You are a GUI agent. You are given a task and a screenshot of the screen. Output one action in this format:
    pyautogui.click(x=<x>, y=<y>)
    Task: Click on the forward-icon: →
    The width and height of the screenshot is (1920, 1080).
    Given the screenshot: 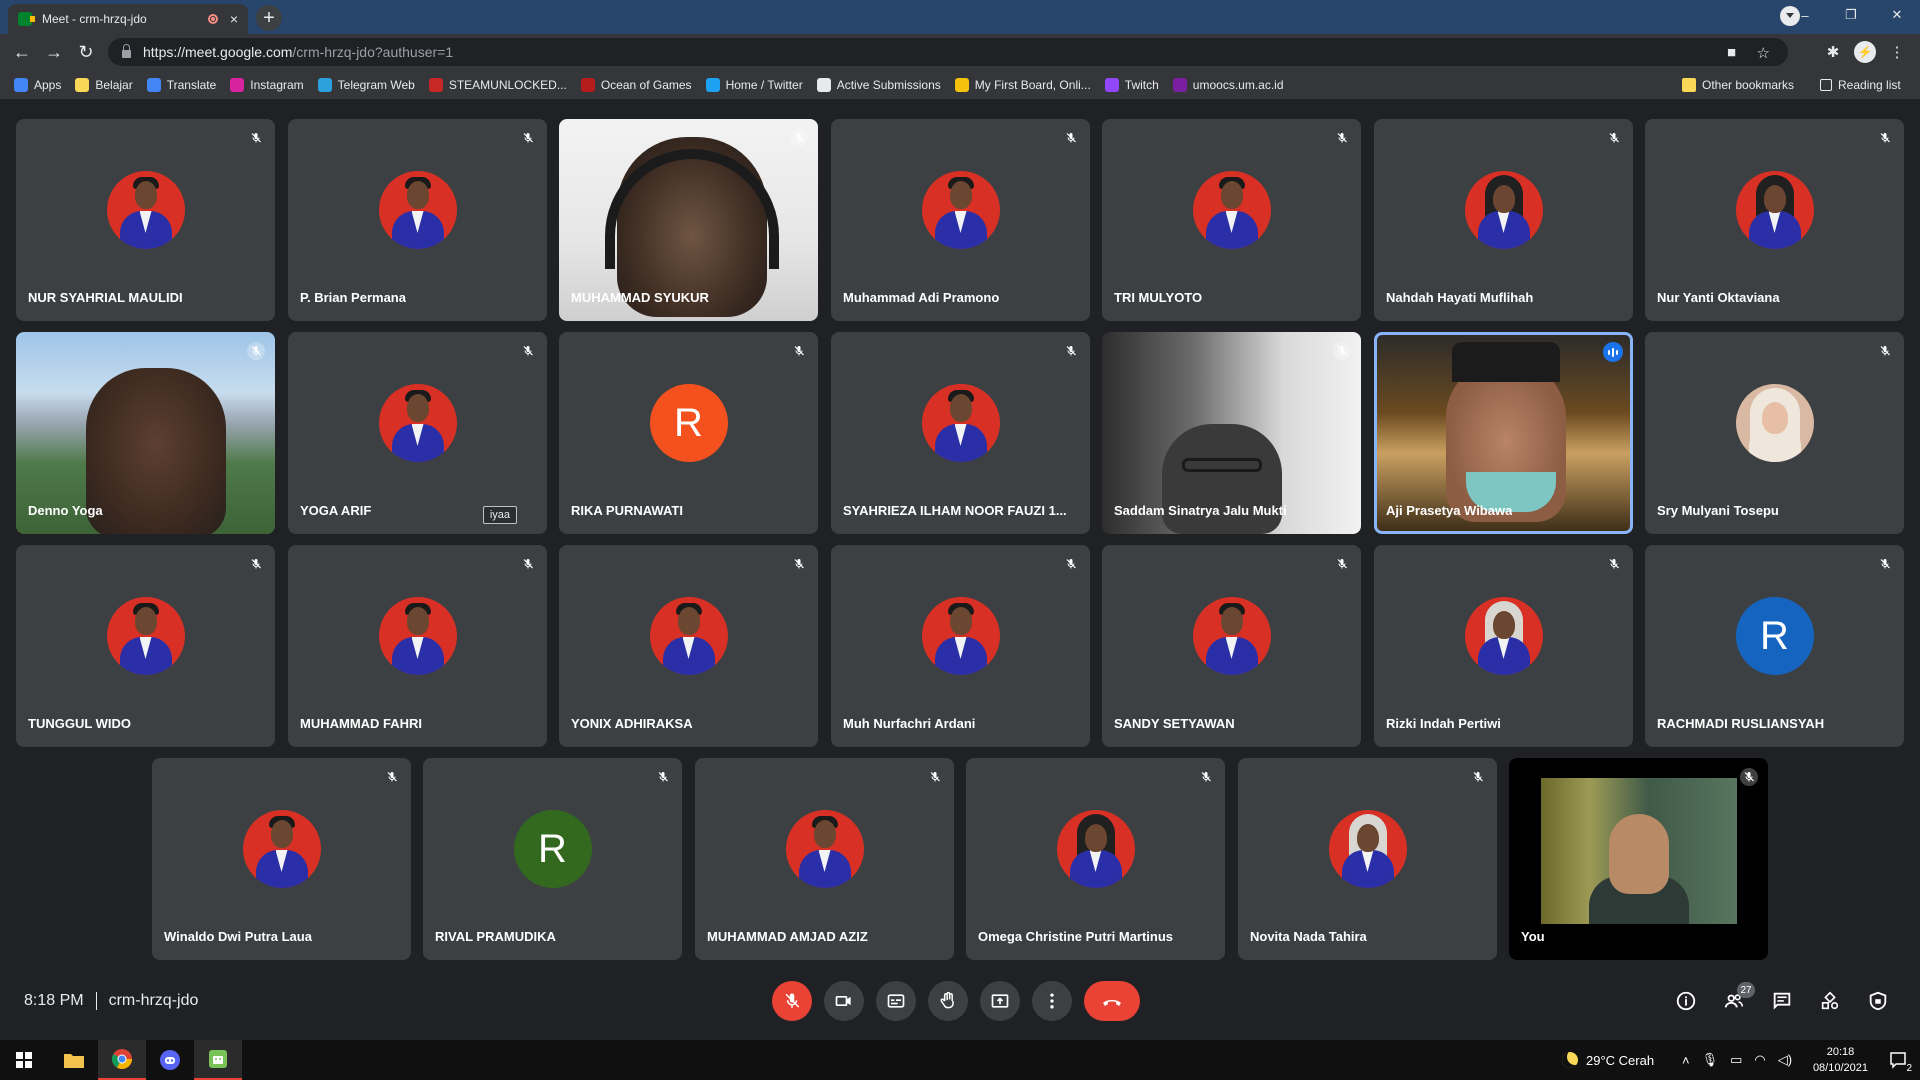 What is the action you would take?
    pyautogui.click(x=54, y=52)
    